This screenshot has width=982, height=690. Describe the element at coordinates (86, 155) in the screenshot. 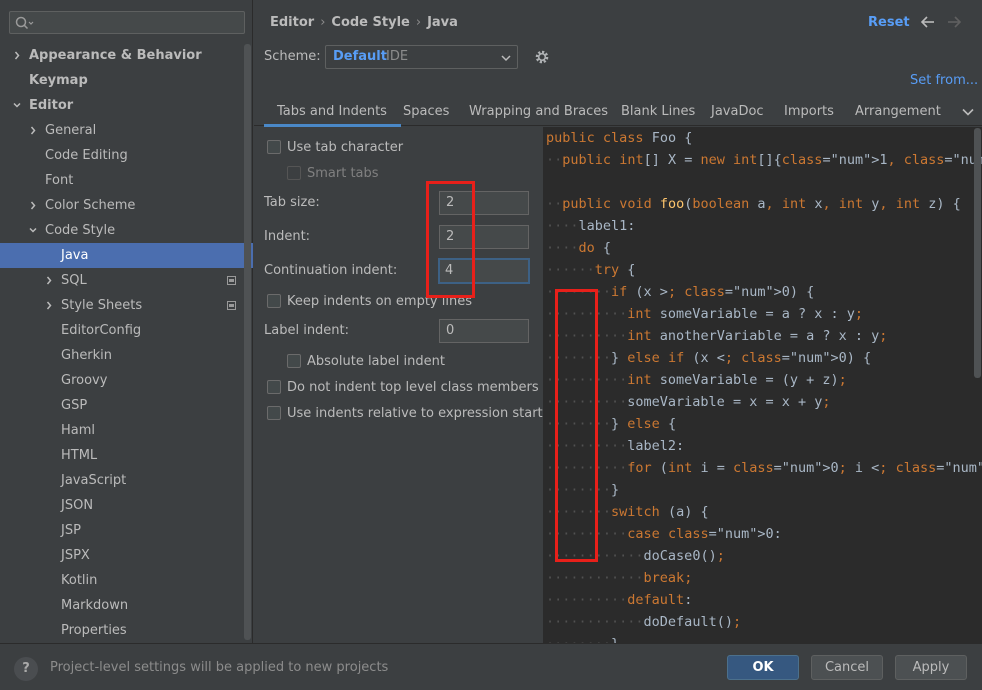

I see `sidebar-item-label: Code Editing` at that location.